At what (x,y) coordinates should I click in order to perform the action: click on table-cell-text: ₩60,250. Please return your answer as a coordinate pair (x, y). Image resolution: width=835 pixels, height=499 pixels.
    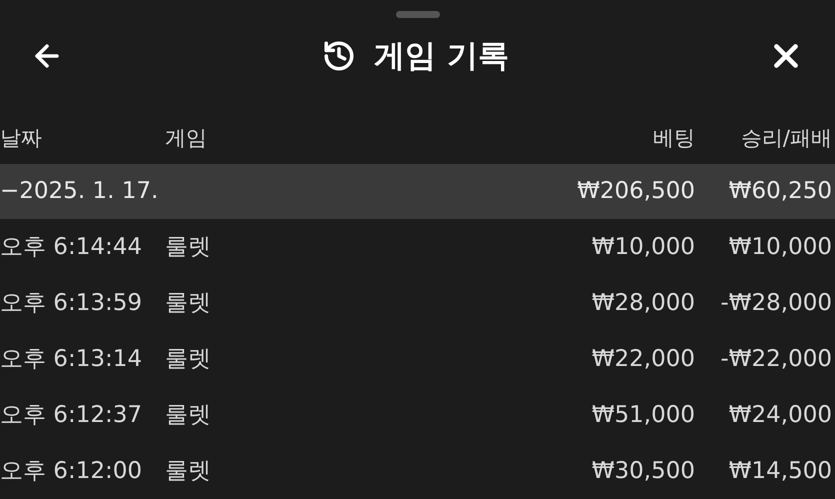
    Looking at the image, I should click on (780, 191).